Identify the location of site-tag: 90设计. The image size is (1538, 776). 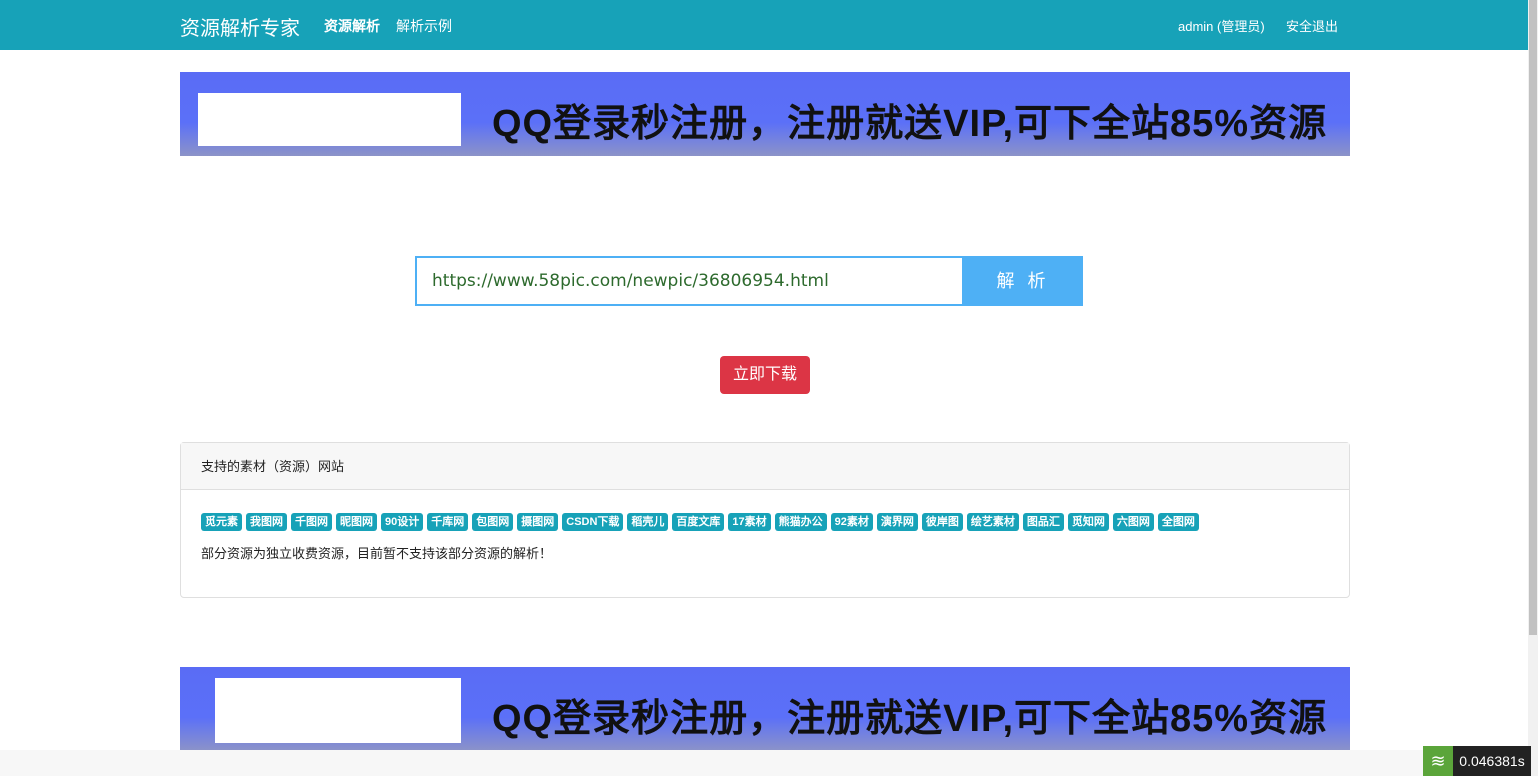
(402, 522).